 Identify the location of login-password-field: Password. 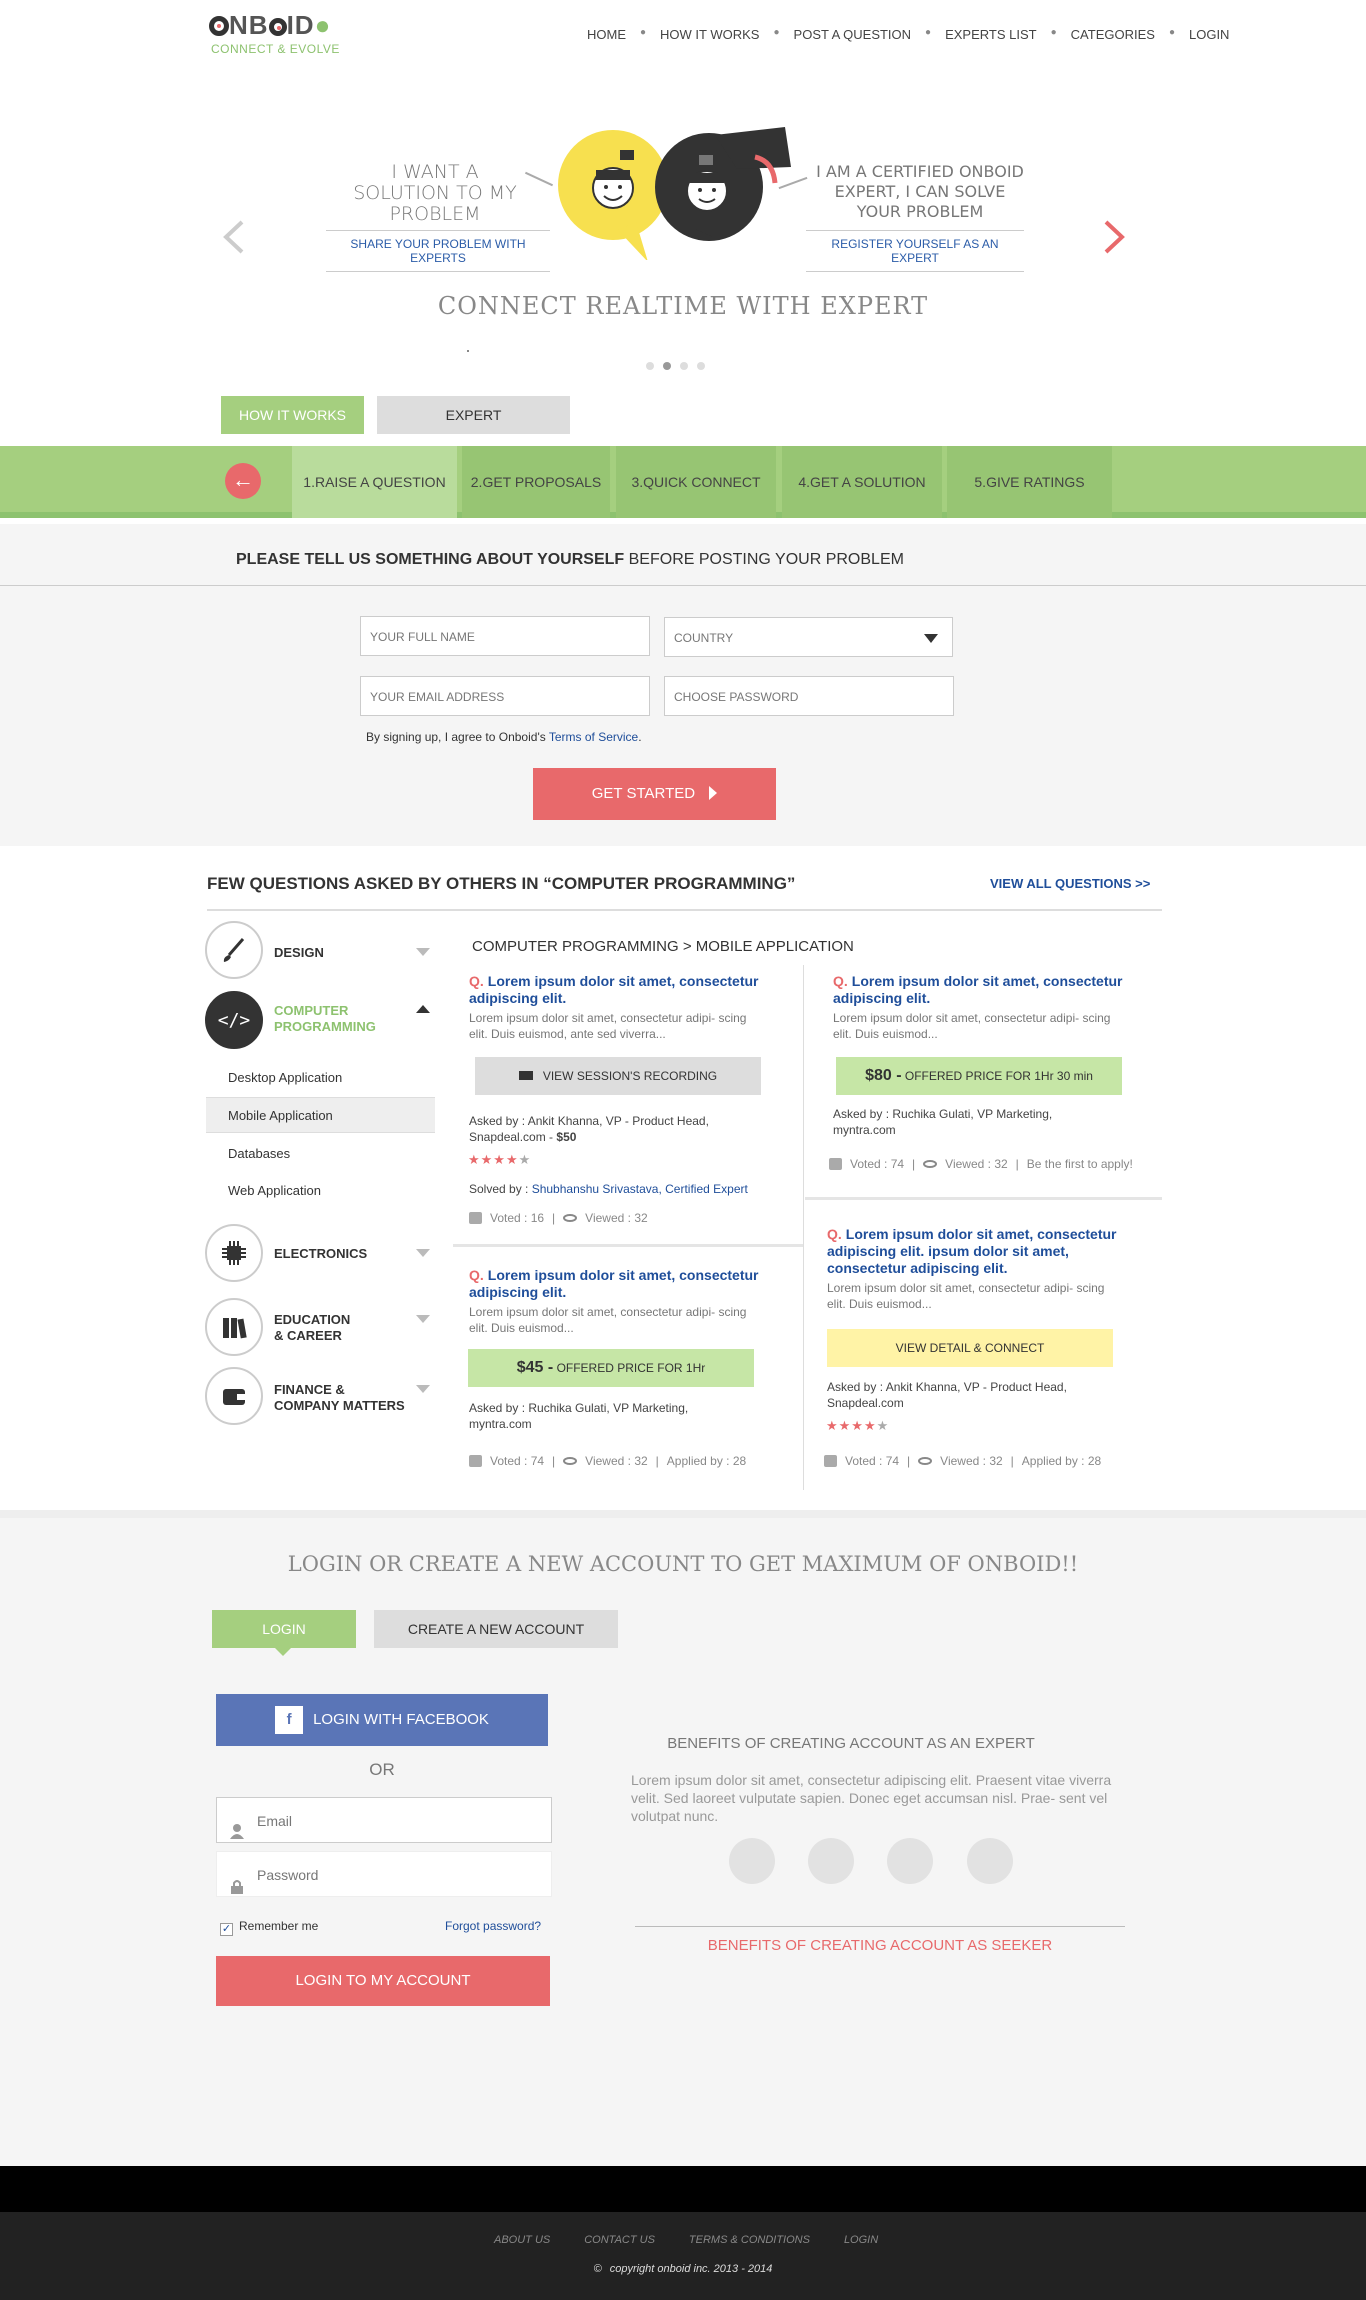
(384, 1874).